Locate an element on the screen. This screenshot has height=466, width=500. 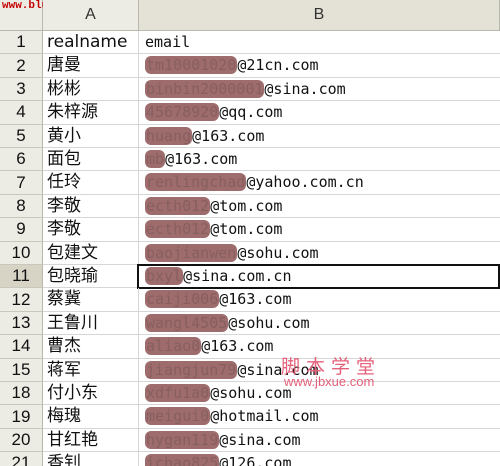
email-redacted-part: 45678920 is located at coordinates (182, 112).